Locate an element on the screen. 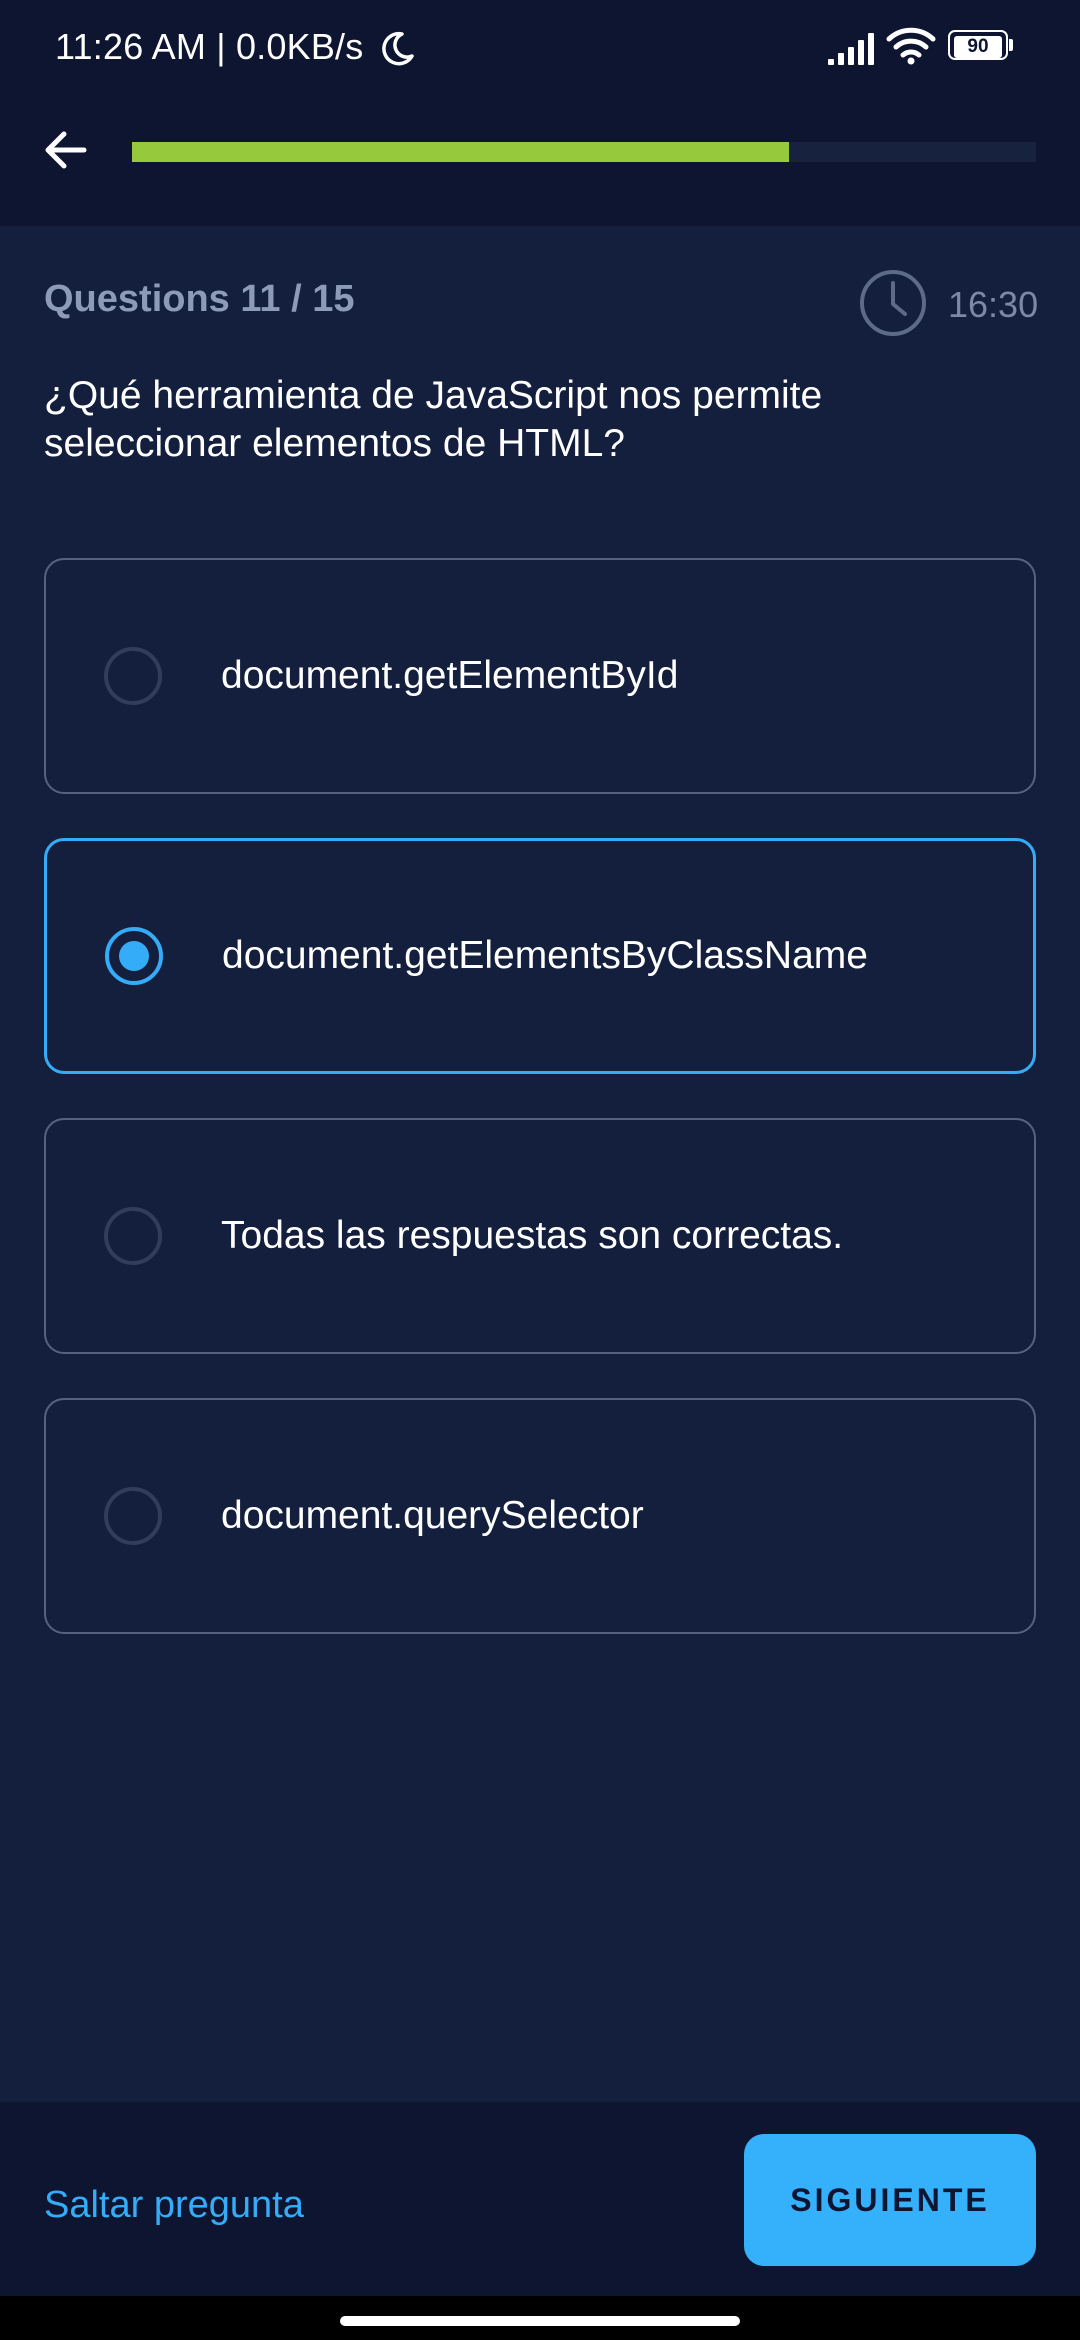  answer-option-2: document.getElementsByClassName is located at coordinates (540, 956).